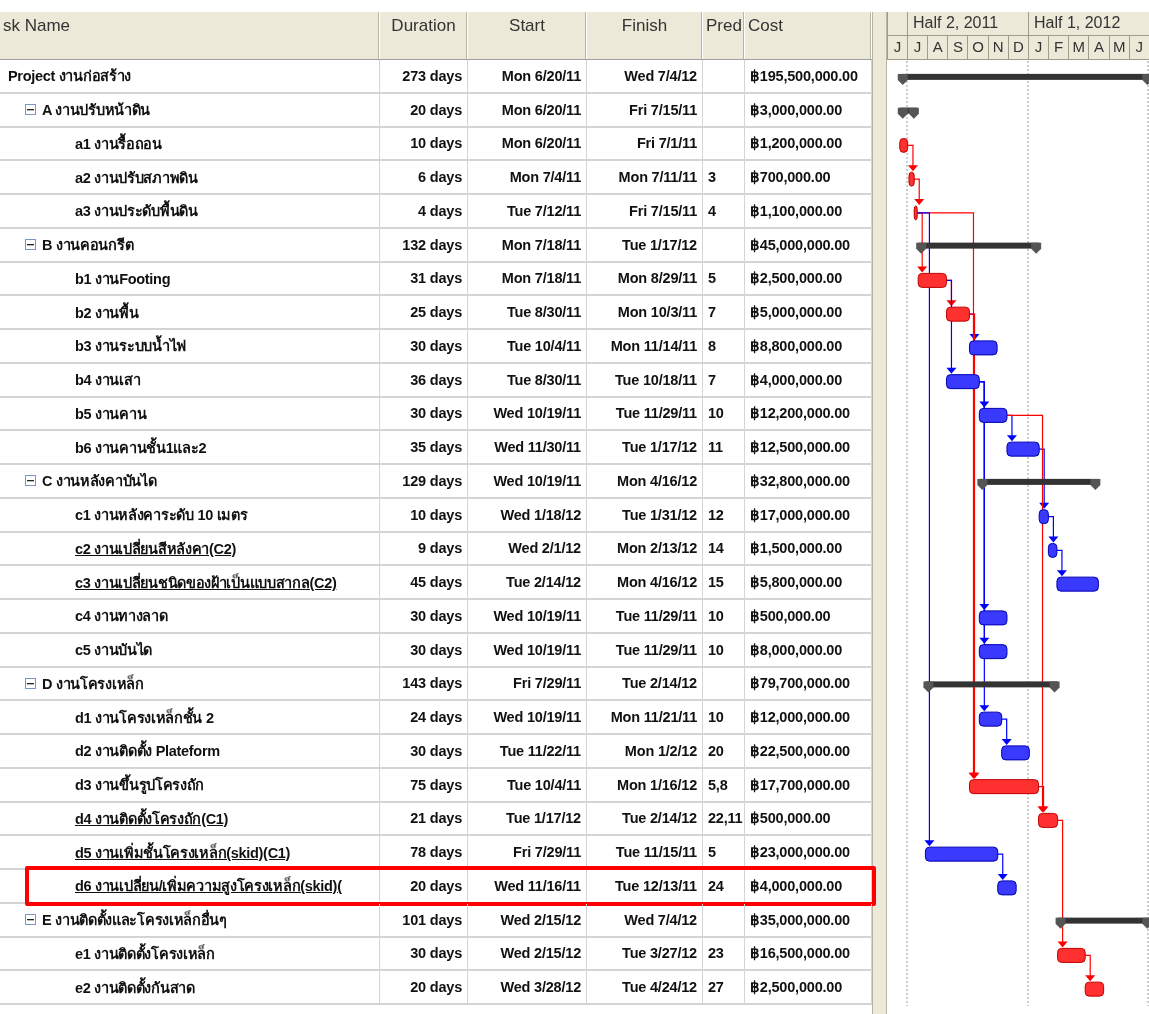 The height and width of the screenshot is (1014, 1149). I want to click on duration-cell: 4 days, so click(424, 211).